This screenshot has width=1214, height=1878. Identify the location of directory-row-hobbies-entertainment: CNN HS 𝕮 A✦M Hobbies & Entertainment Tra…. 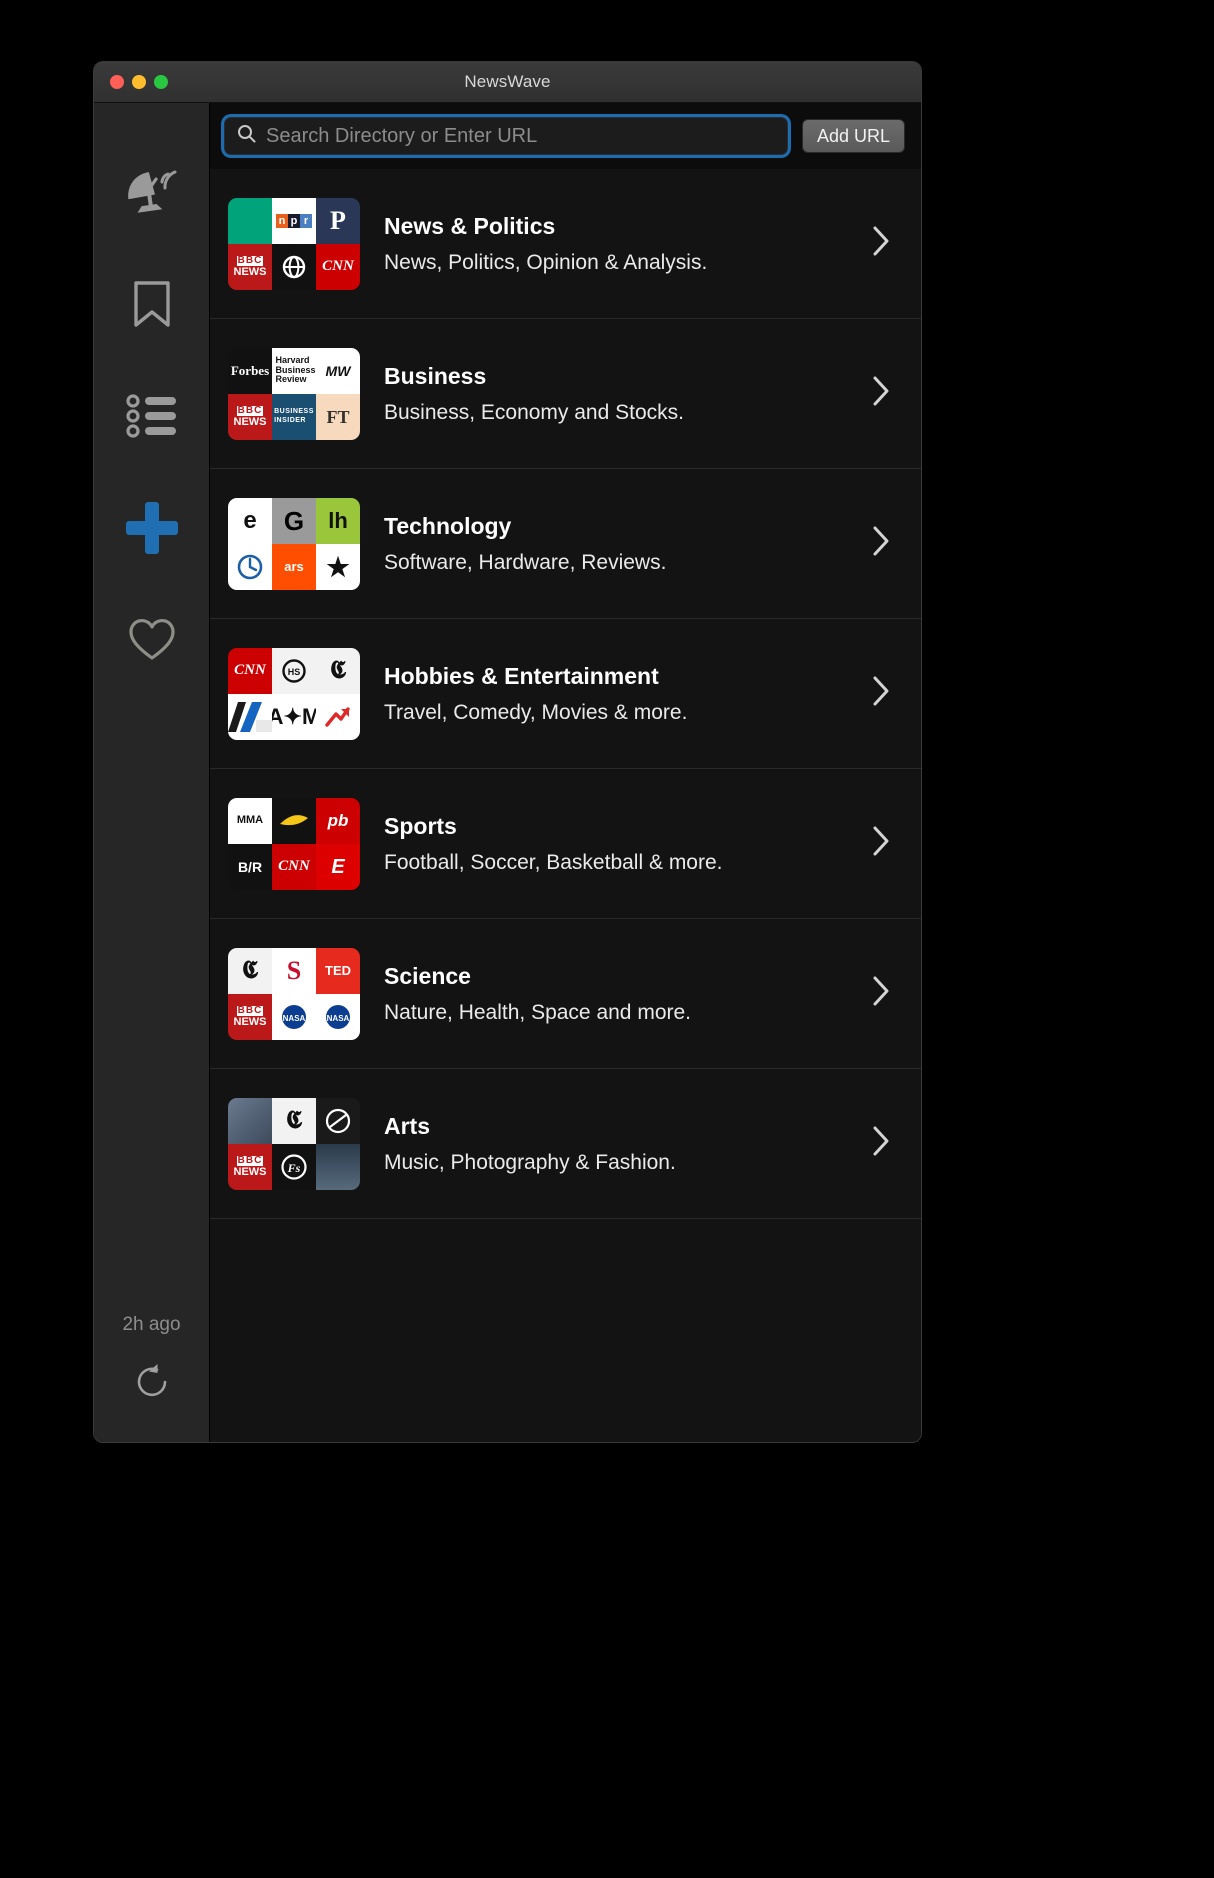
(565, 694).